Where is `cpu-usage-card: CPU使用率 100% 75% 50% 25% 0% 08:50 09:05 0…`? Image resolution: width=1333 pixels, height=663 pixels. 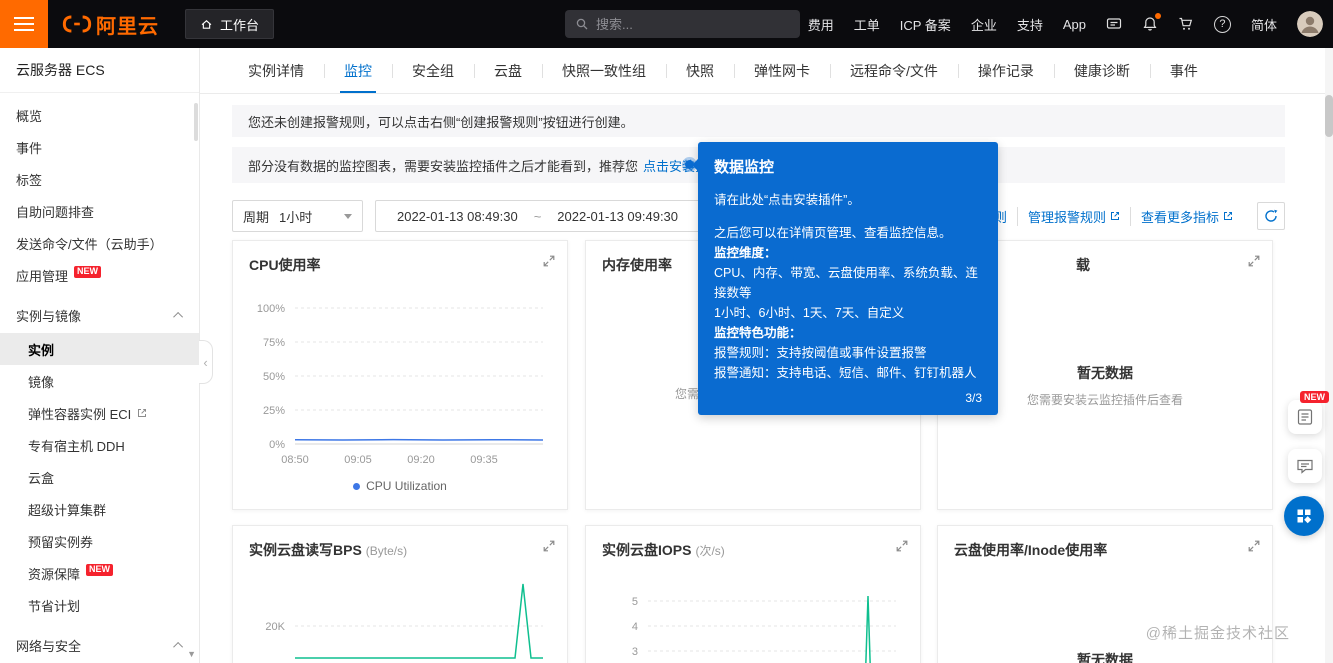
cpu-usage-card: CPU使用率 100% 75% 50% 25% 0% 08:50 09:05 0… is located at coordinates (400, 375).